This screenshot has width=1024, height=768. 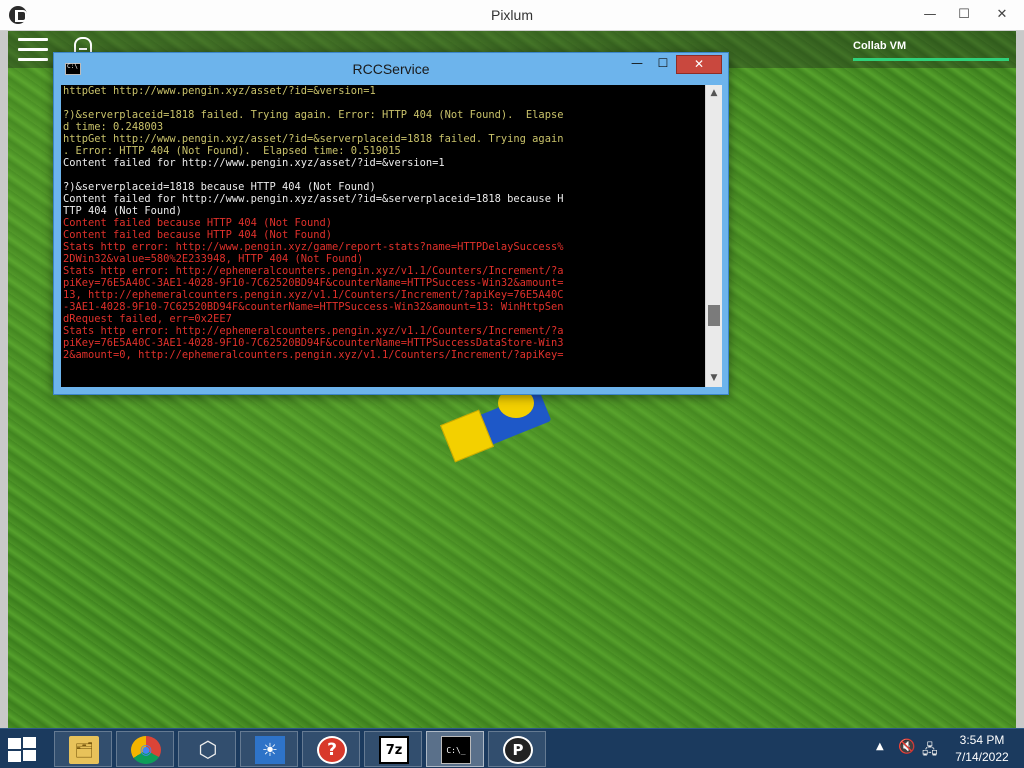 What do you see at coordinates (1002, 15) in the screenshot?
I see `pixlum-close-button: ✕` at bounding box center [1002, 15].